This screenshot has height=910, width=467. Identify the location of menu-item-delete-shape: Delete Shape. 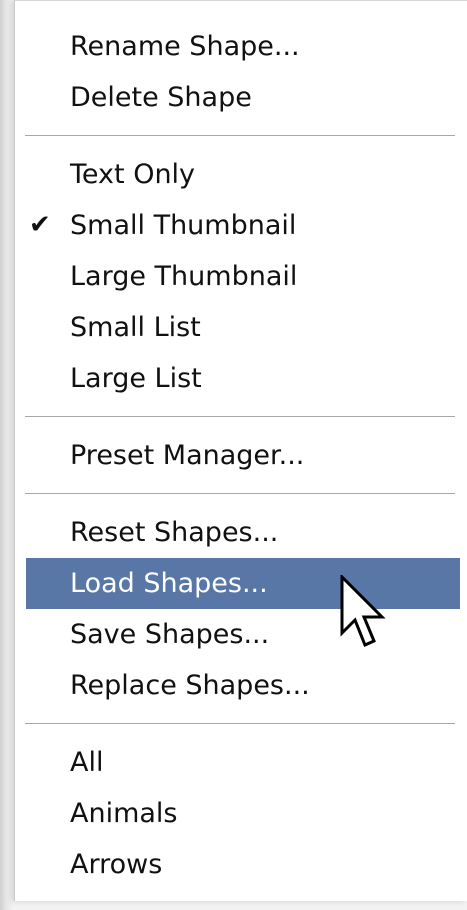
(241, 97).